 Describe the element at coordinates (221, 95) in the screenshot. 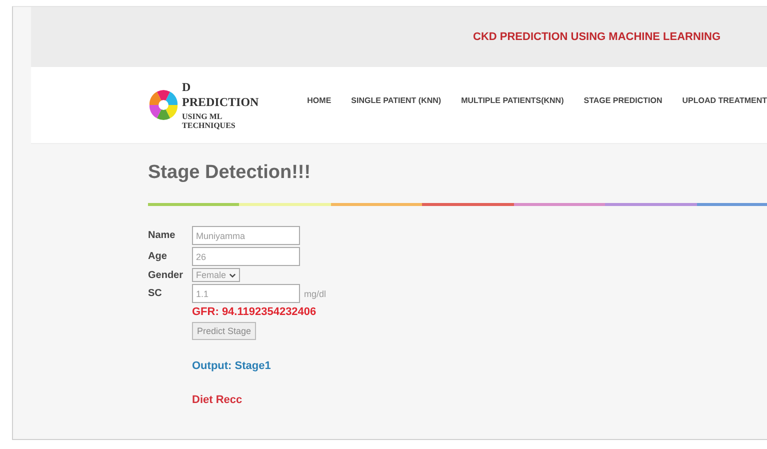

I see `logo-title: D PREDICTION` at that location.